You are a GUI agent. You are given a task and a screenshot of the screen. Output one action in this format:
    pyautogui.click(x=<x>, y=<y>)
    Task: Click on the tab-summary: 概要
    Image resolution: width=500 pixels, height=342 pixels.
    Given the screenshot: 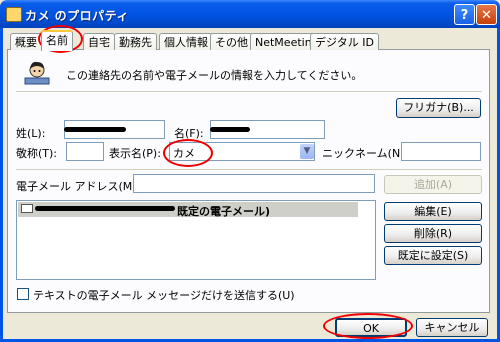 What is the action you would take?
    pyautogui.click(x=26, y=41)
    